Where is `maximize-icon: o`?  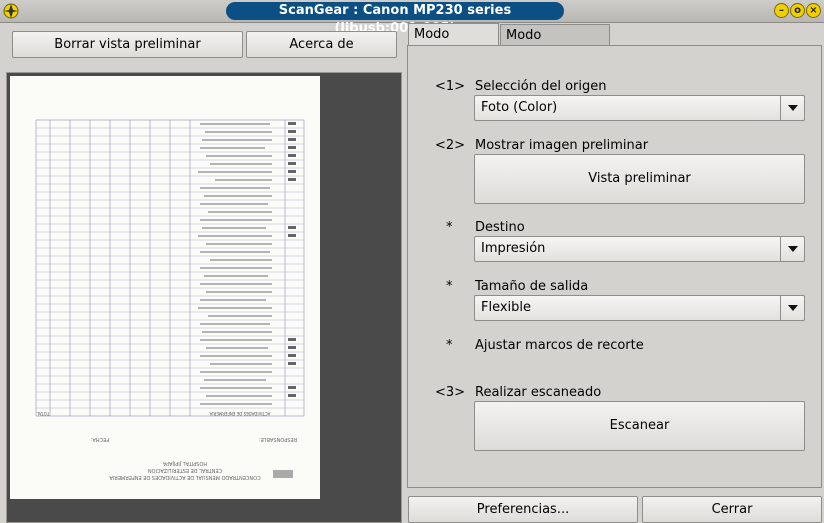
maximize-icon: o is located at coordinates (797, 10).